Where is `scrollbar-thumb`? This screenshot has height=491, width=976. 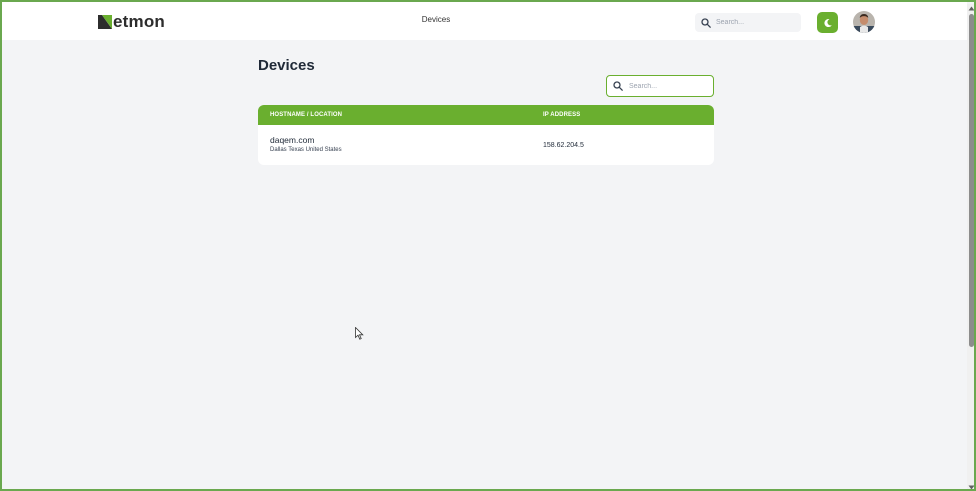
scrollbar-thumb is located at coordinates (971, 180).